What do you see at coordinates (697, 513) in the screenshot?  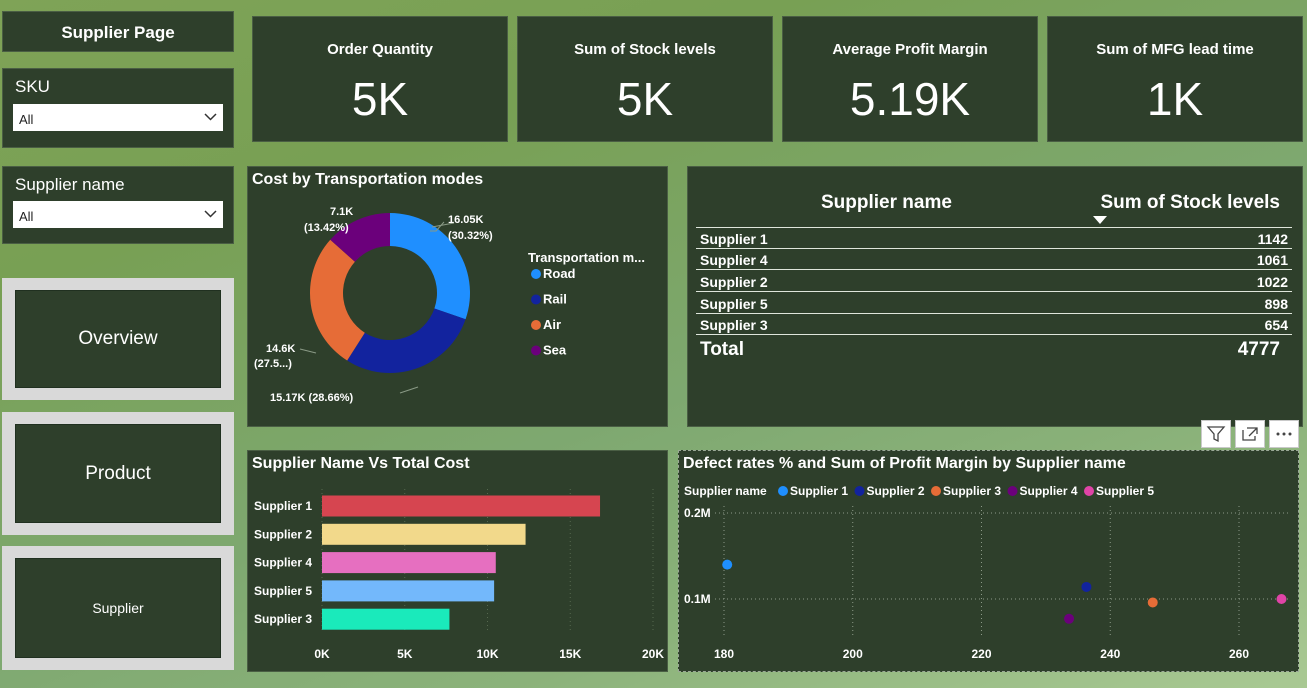 I see `y-tick-label: 0.2M` at bounding box center [697, 513].